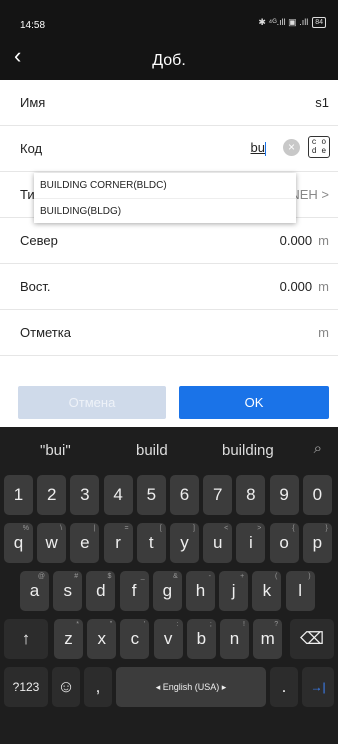 This screenshot has width=338, height=744. I want to click on key-hint: @, so click(41, 576).